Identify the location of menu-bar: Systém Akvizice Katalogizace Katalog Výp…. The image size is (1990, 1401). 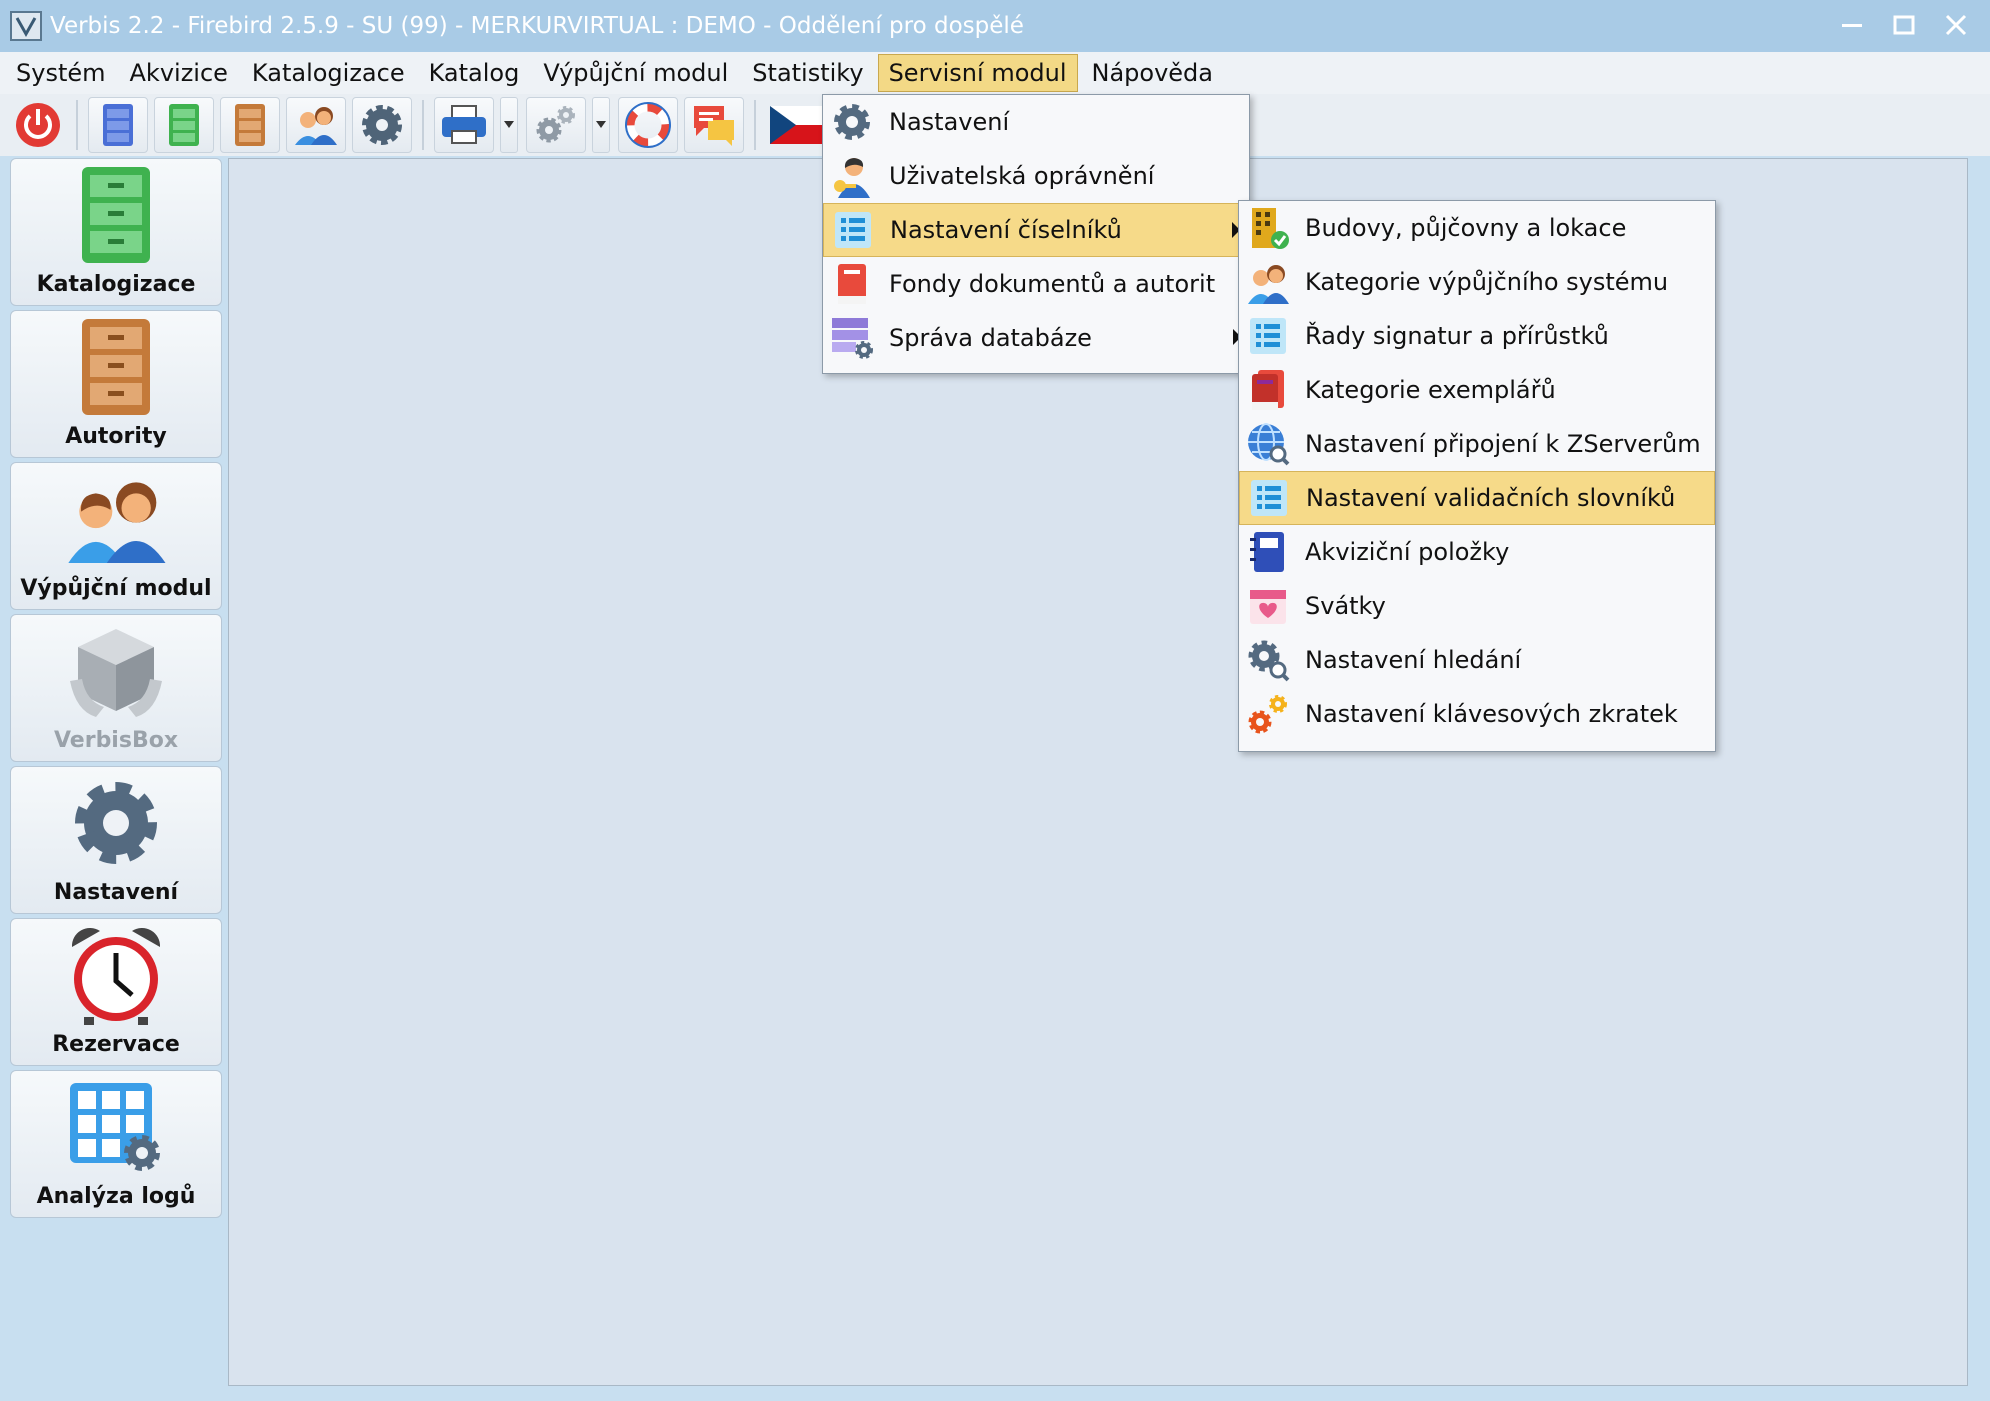
(995, 73).